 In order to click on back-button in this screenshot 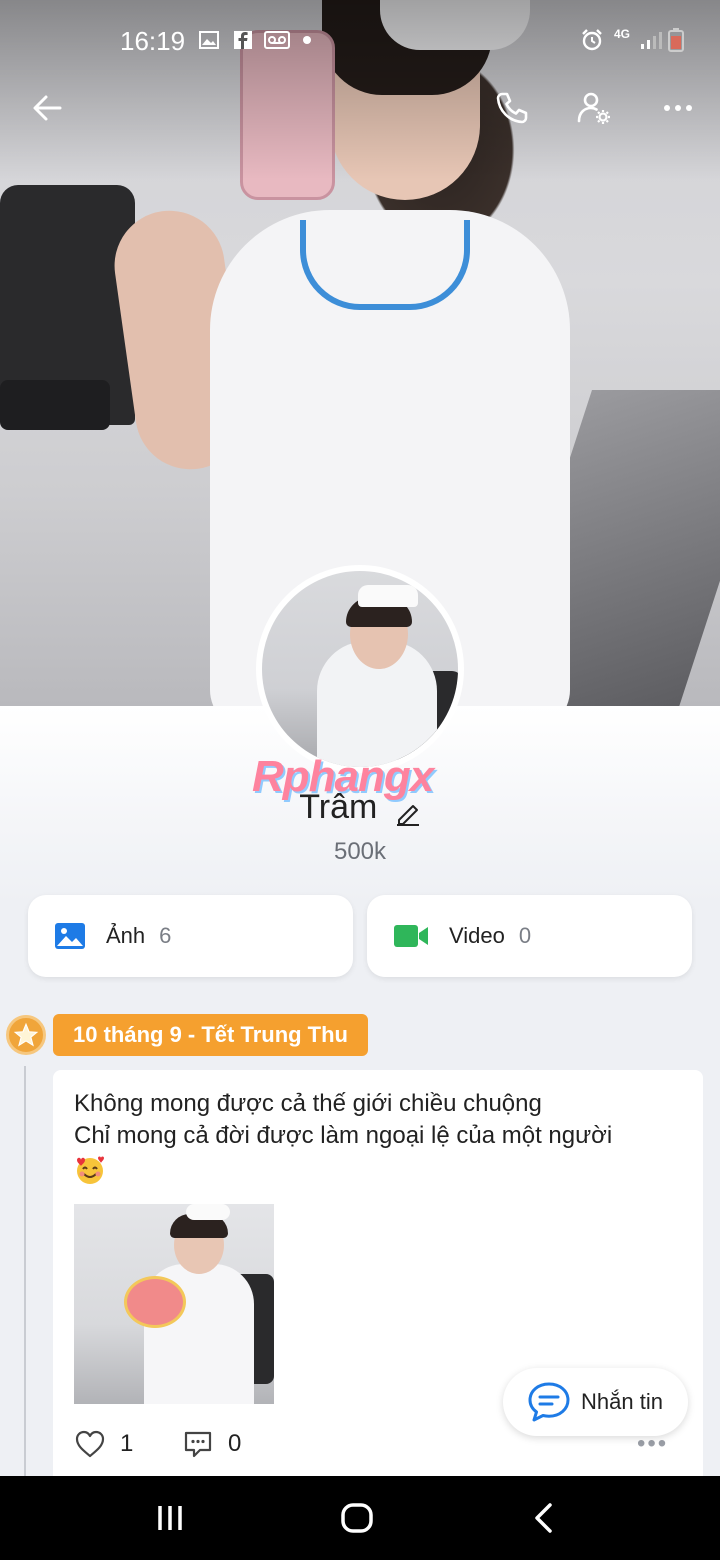, I will do `click(48, 108)`.